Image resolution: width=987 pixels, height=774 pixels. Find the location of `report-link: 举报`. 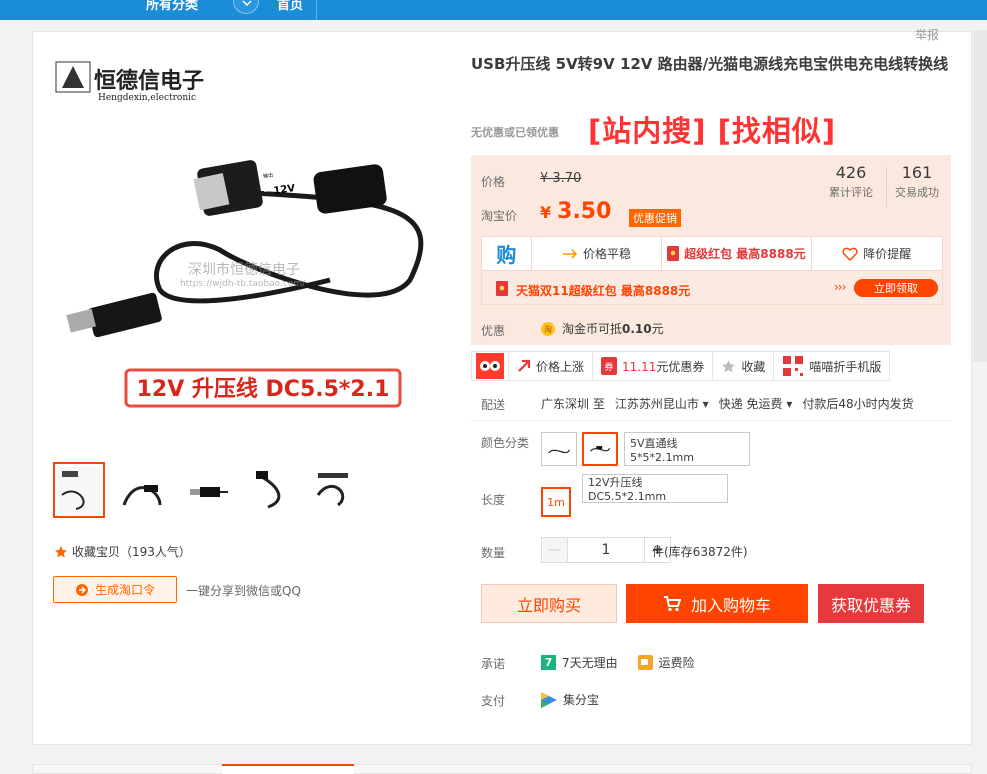

report-link: 举报 is located at coordinates (927, 34).